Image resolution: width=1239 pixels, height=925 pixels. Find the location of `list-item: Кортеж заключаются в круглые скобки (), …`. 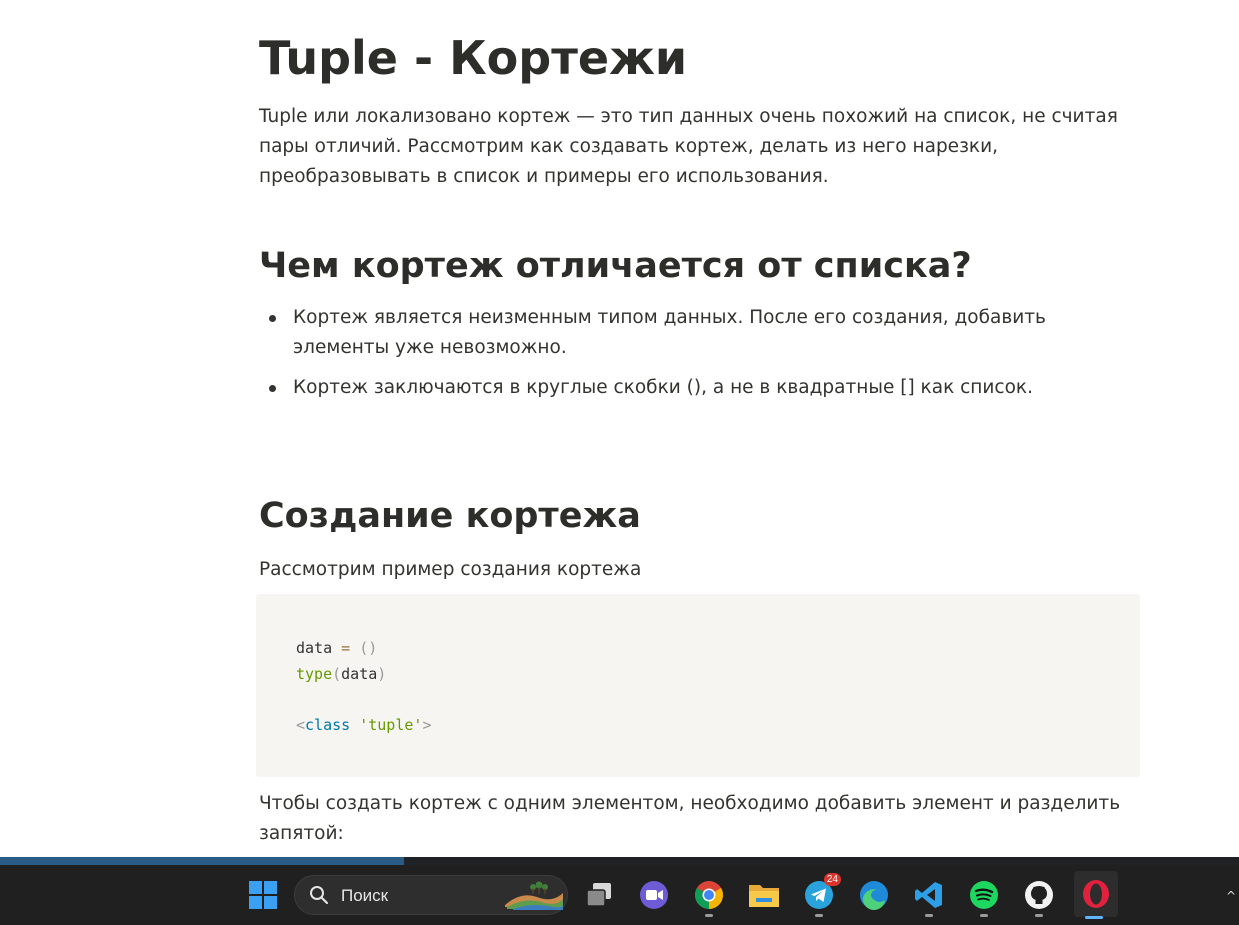

list-item: Кортеж заключаются в круглые скобки (), … is located at coordinates (704, 388).